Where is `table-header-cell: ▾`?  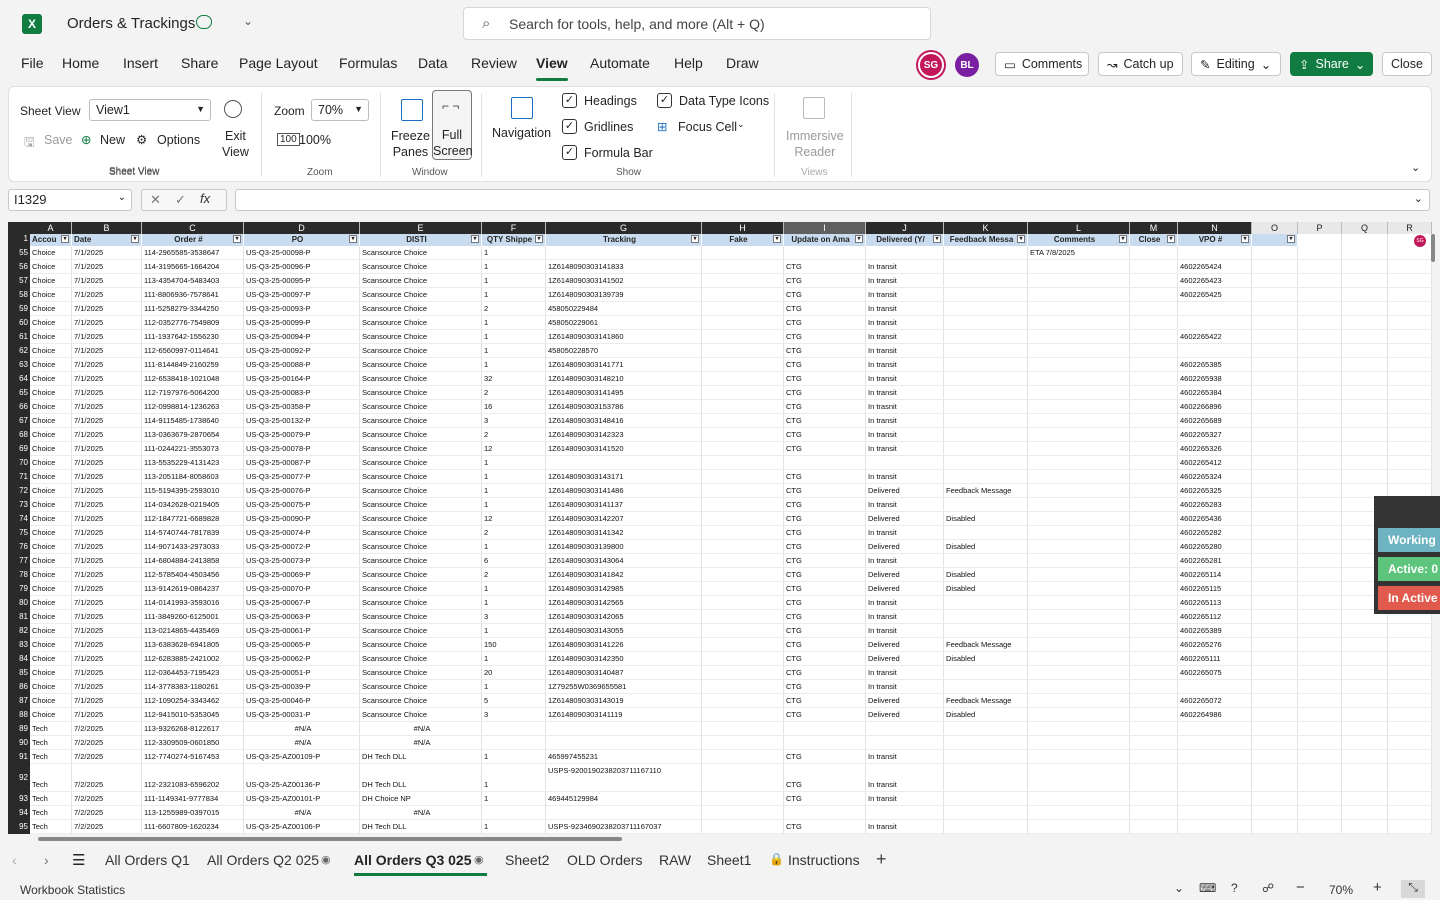
table-header-cell: ▾ is located at coordinates (1275, 240).